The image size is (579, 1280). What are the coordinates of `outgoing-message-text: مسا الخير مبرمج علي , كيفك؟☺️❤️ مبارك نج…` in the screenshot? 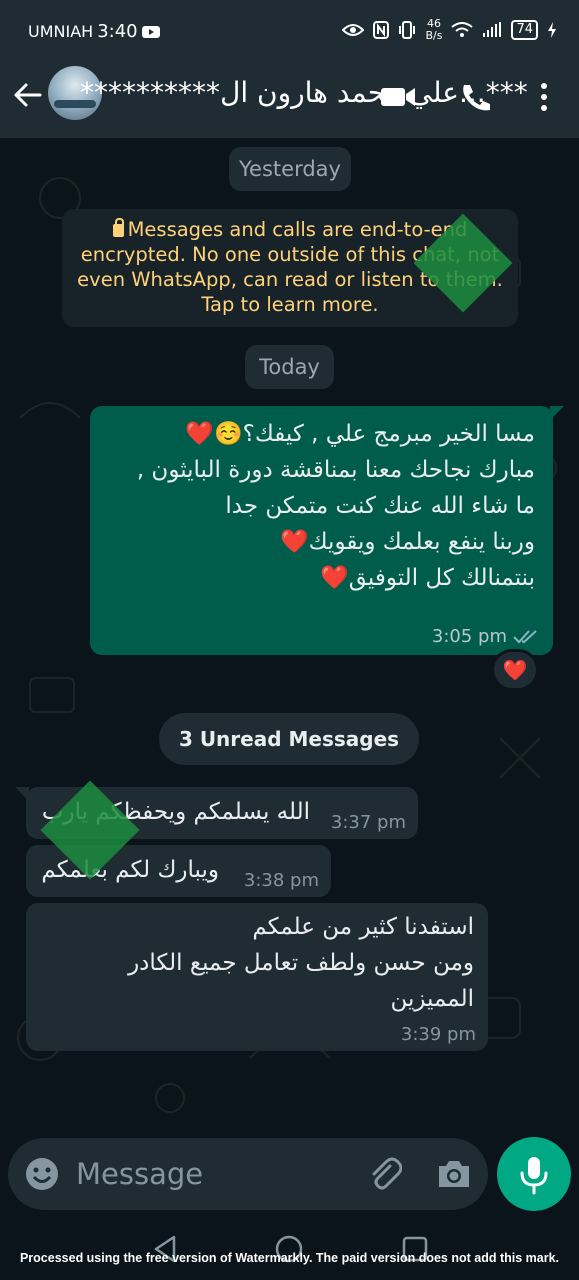 It's located at (335, 506).